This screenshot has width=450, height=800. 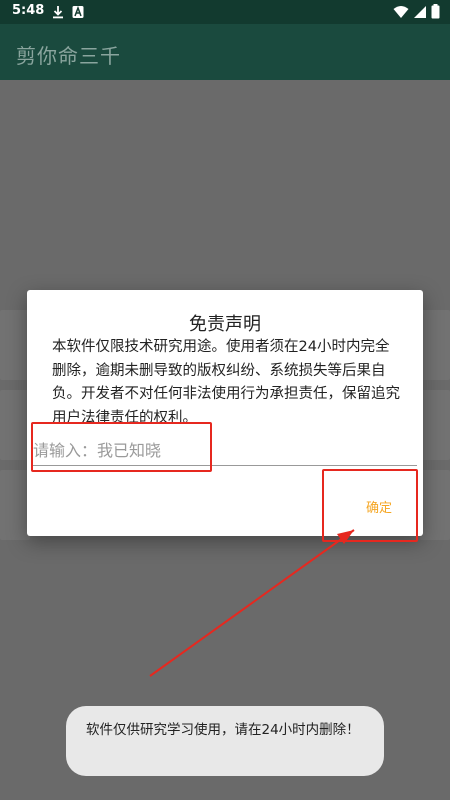 I want to click on button-highlight-box, so click(x=370, y=505).